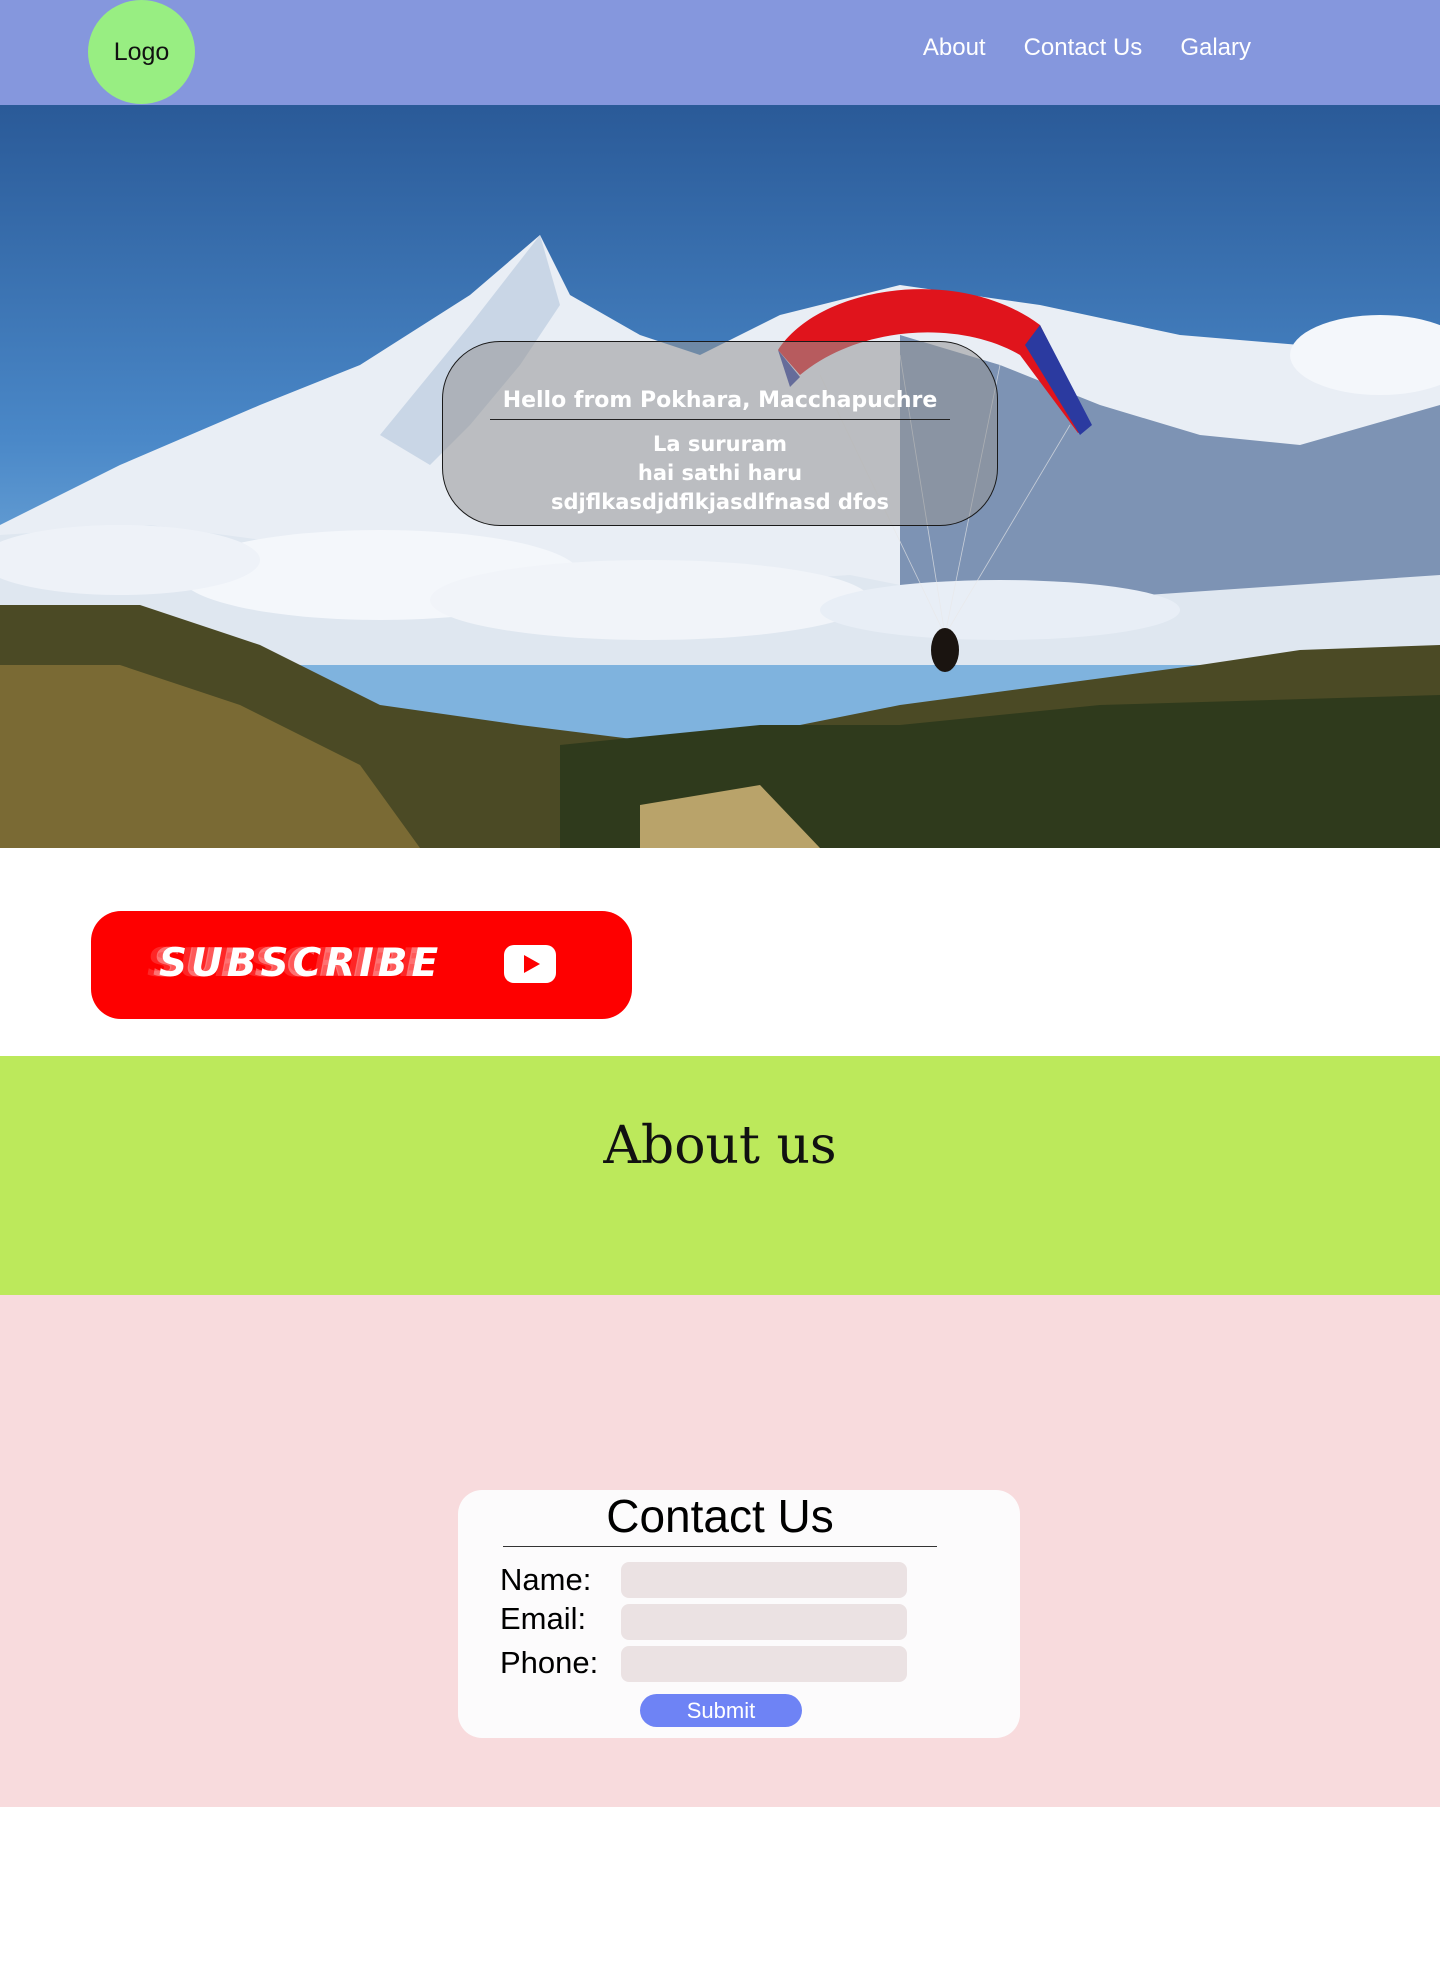 The image size is (1440, 1962). I want to click on phone-label: Phone:, so click(549, 1662).